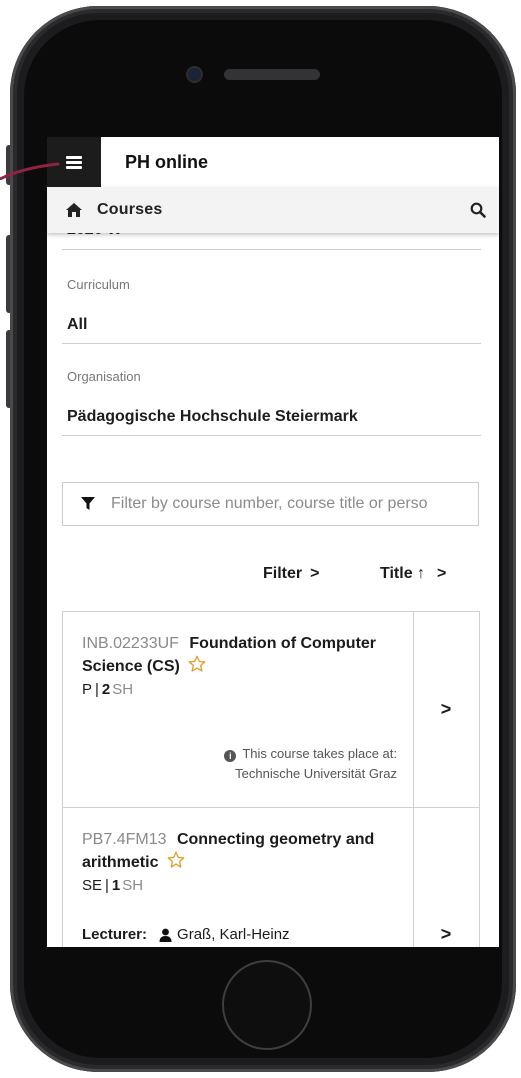 Image resolution: width=521 pixels, height=1078 pixels. What do you see at coordinates (319, 753) in the screenshot?
I see `notice-text: This course takes place at:` at bounding box center [319, 753].